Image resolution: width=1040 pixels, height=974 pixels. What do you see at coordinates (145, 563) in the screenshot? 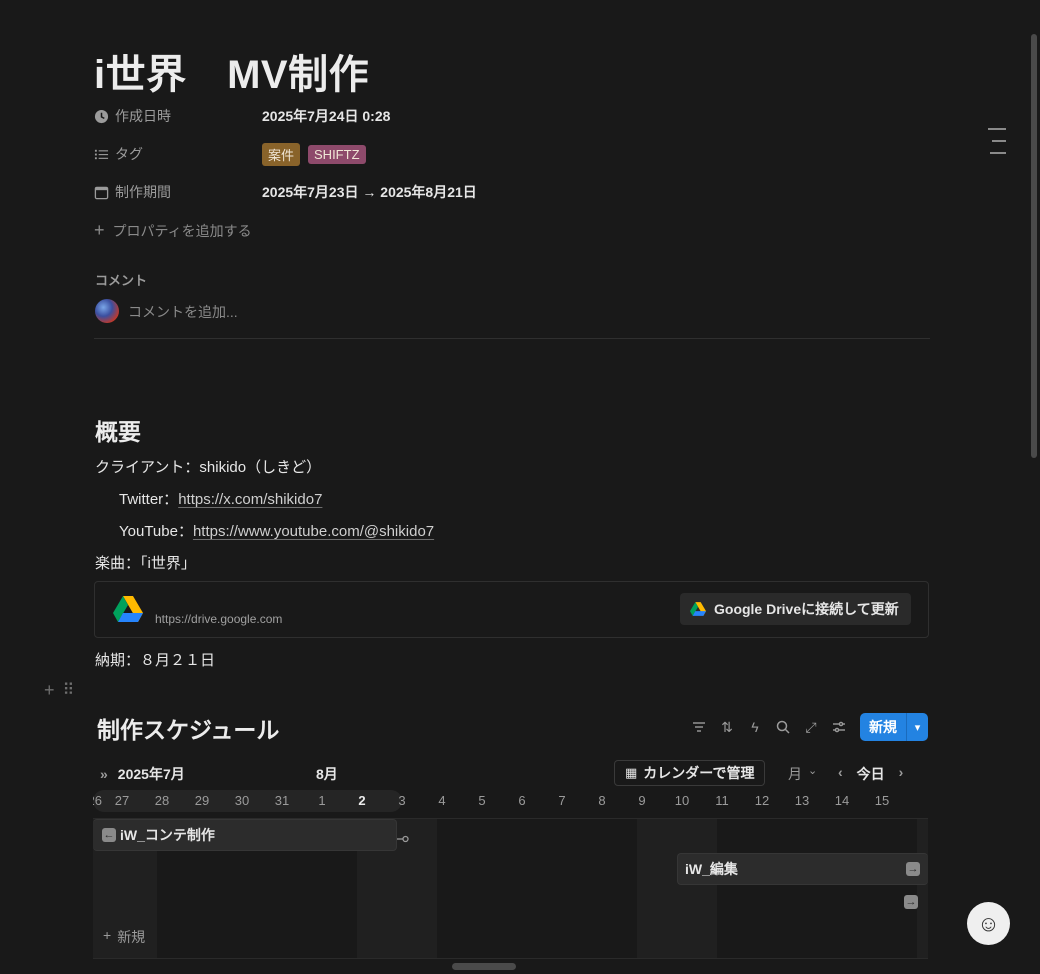
I see `song-line: 楽曲：「i世界」` at bounding box center [145, 563].